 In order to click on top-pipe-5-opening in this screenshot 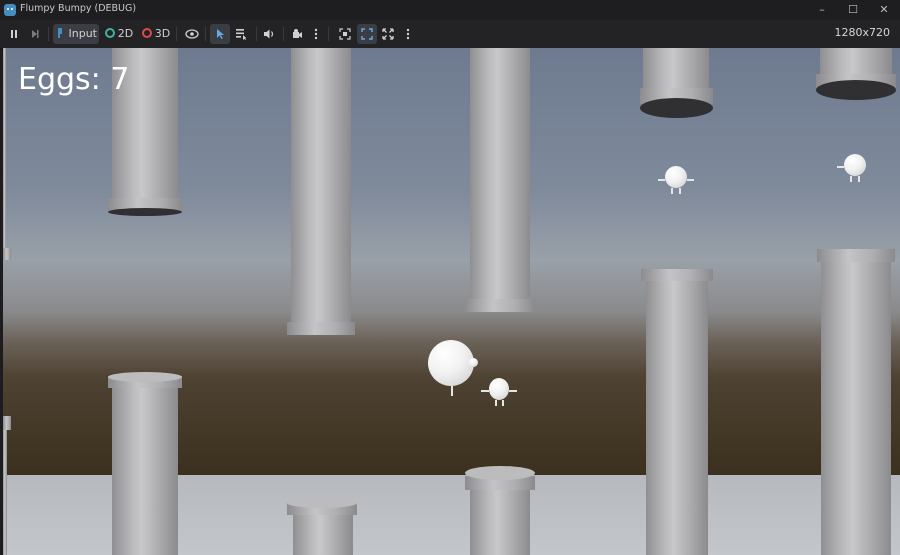, I will do `click(856, 90)`.